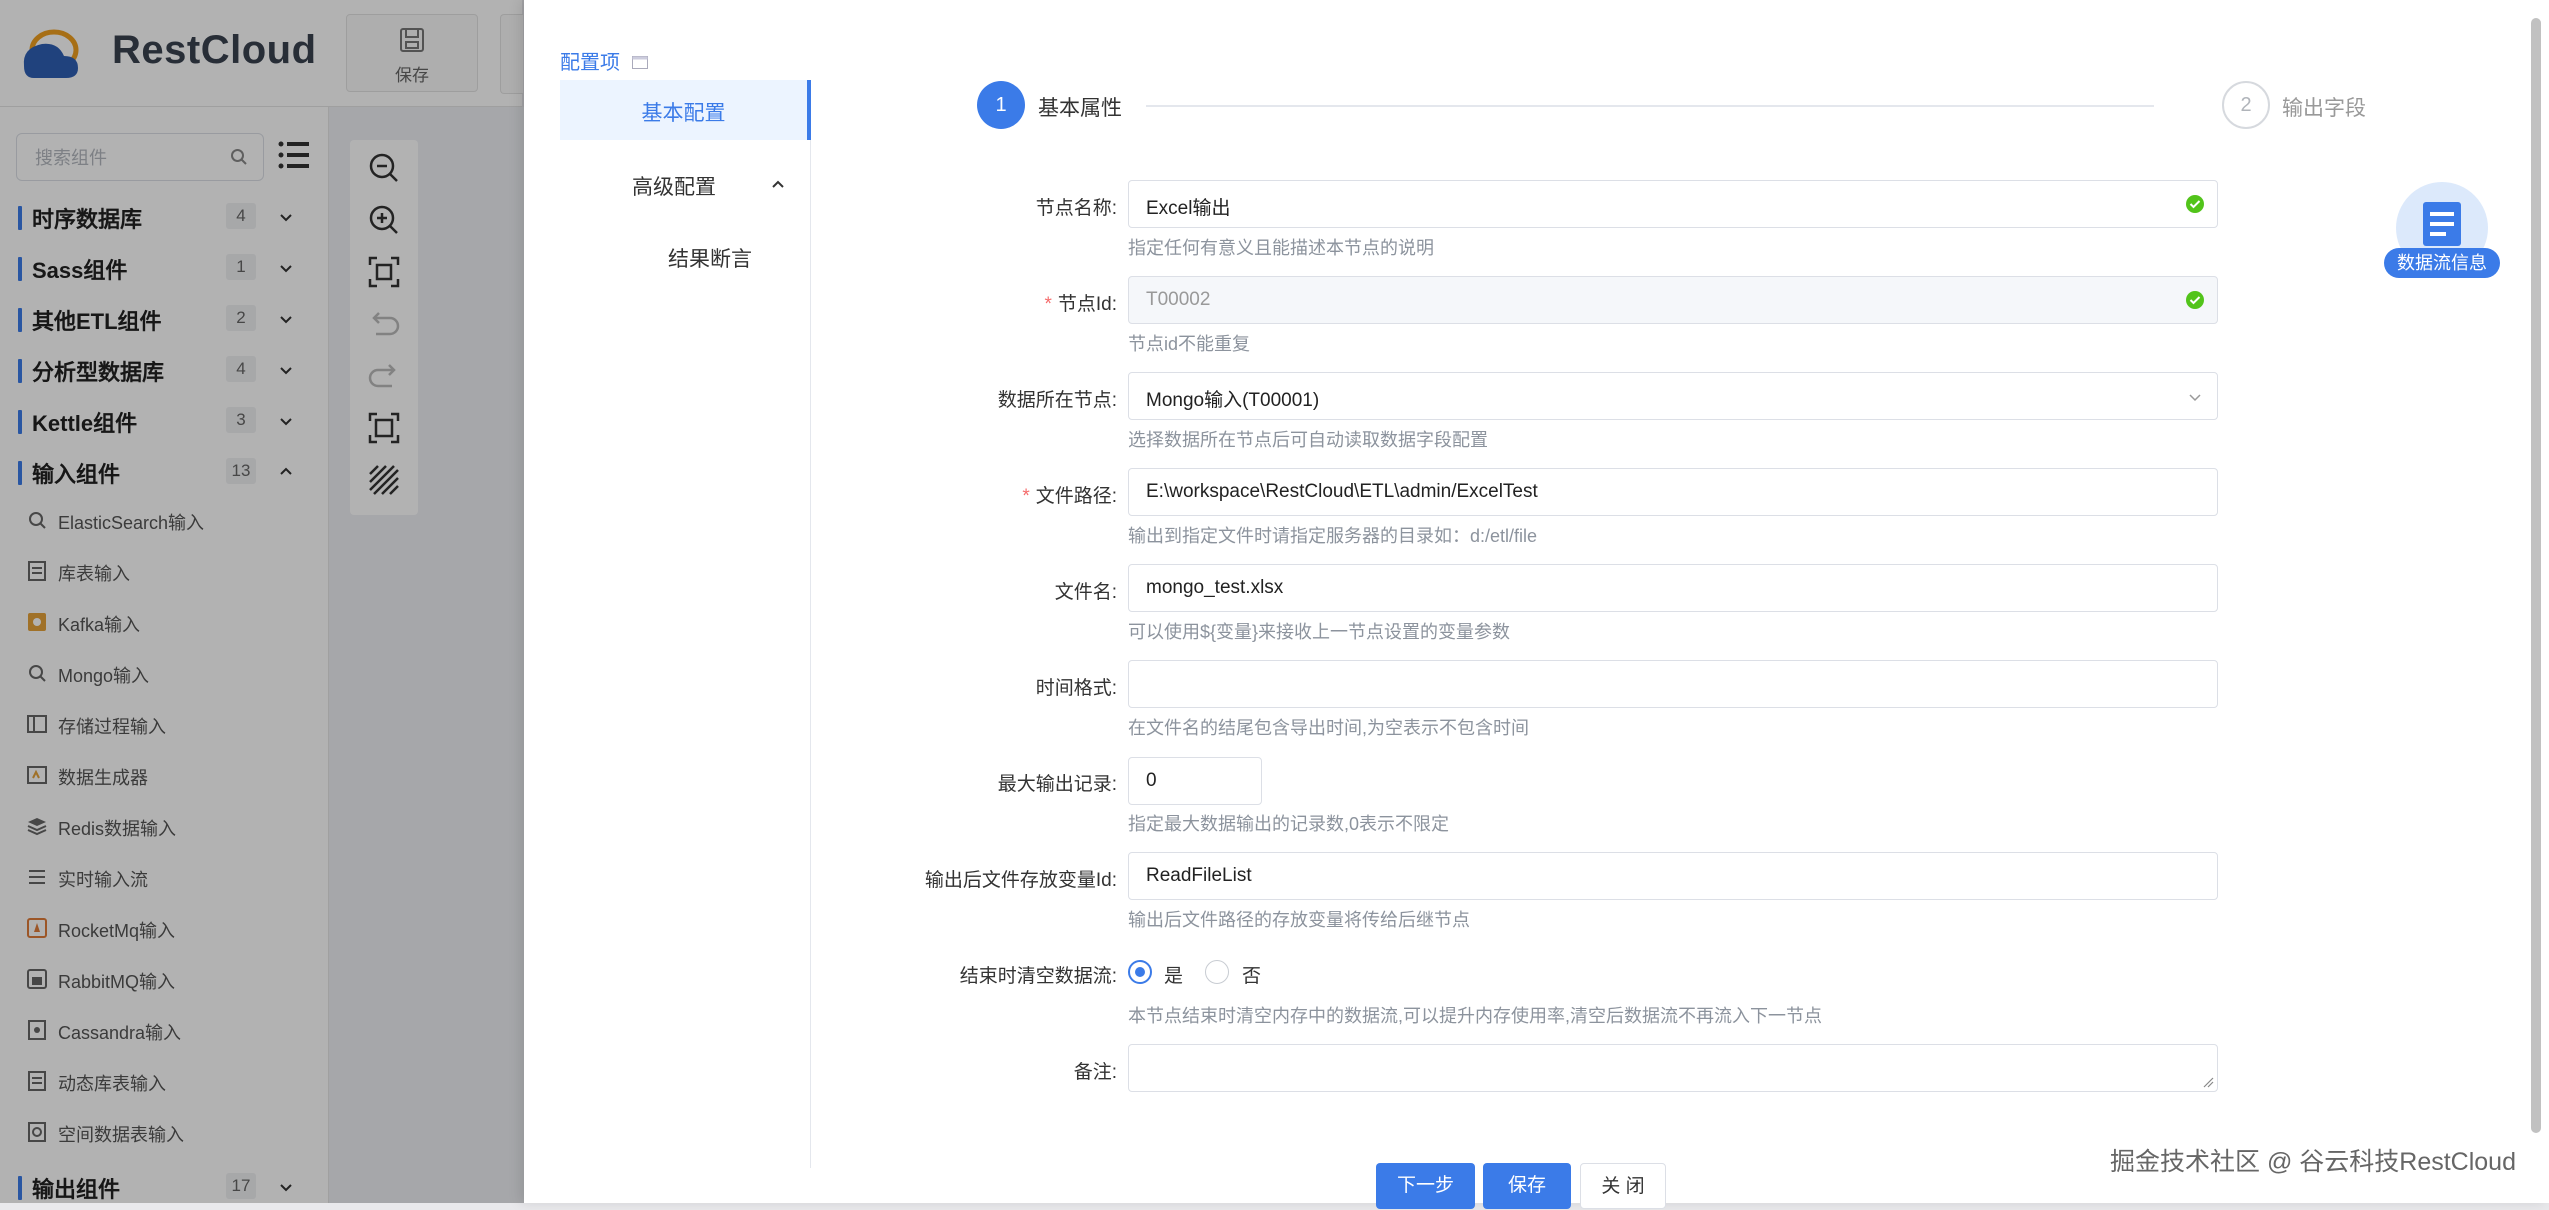 The image size is (2549, 1210). I want to click on node-id-field: T00002, so click(1673, 300).